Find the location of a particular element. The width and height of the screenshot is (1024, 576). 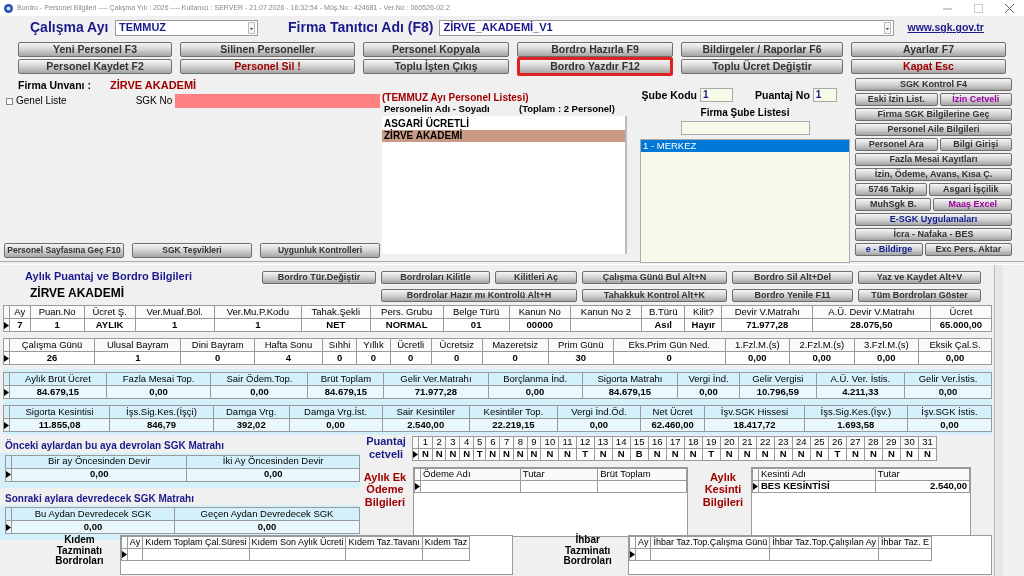

column-header: 3.Fzl.M.(s) is located at coordinates (886, 345).